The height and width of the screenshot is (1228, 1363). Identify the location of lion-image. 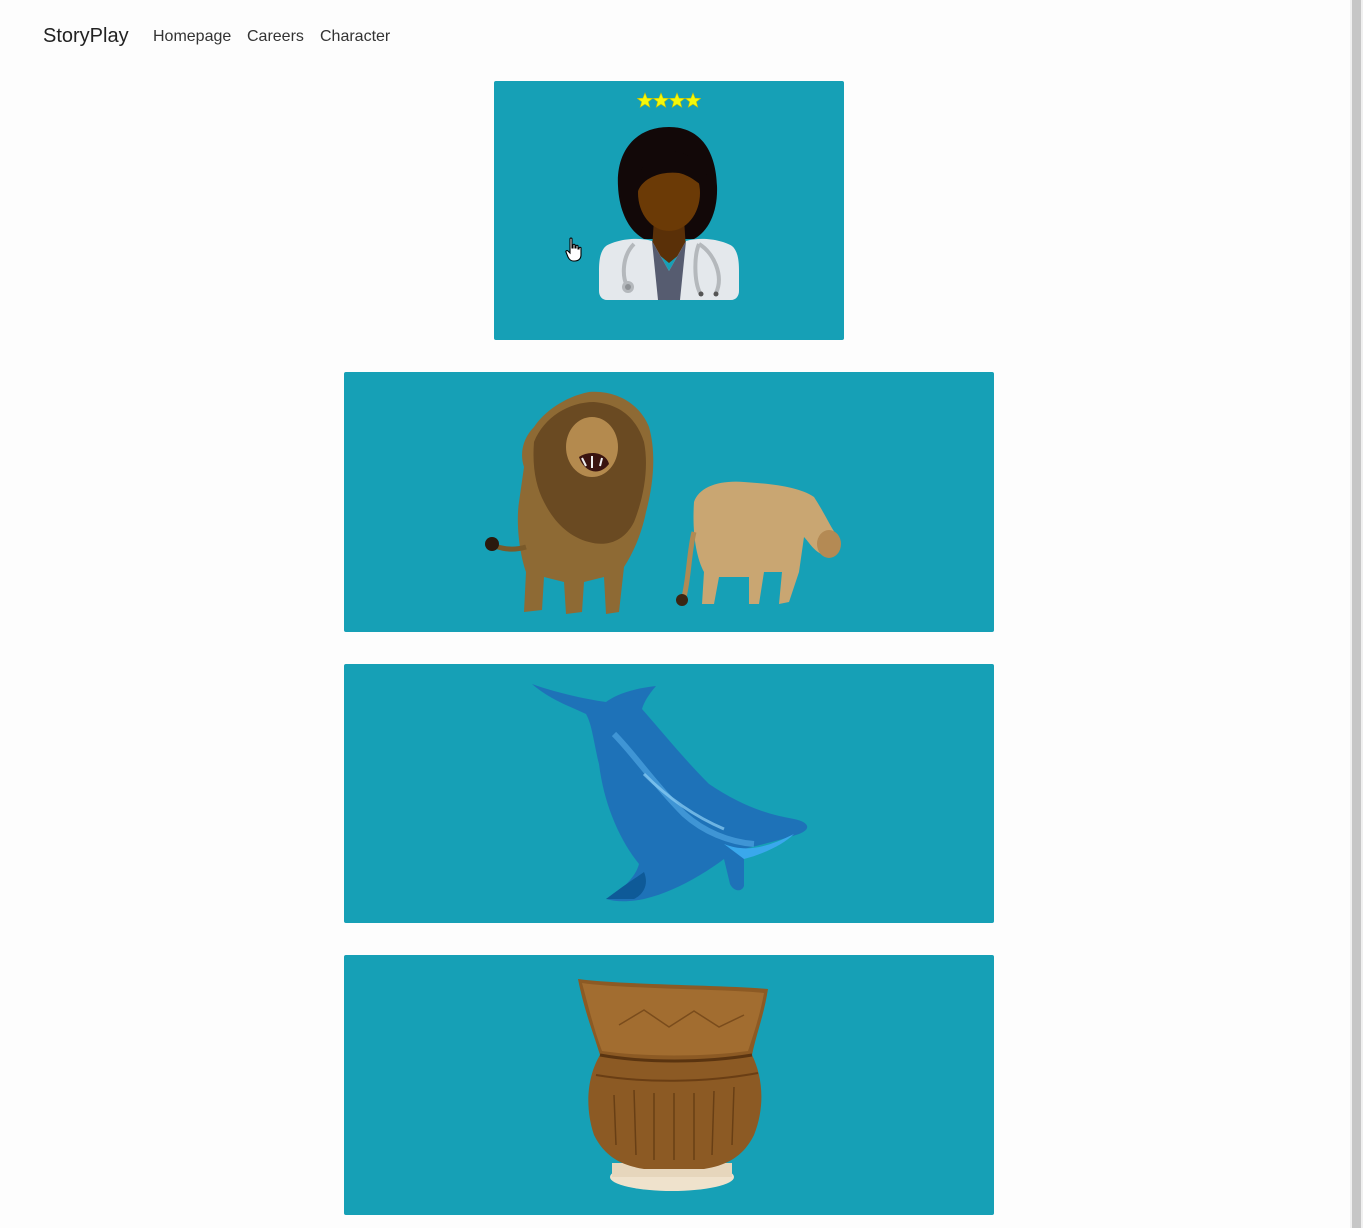
(663, 502).